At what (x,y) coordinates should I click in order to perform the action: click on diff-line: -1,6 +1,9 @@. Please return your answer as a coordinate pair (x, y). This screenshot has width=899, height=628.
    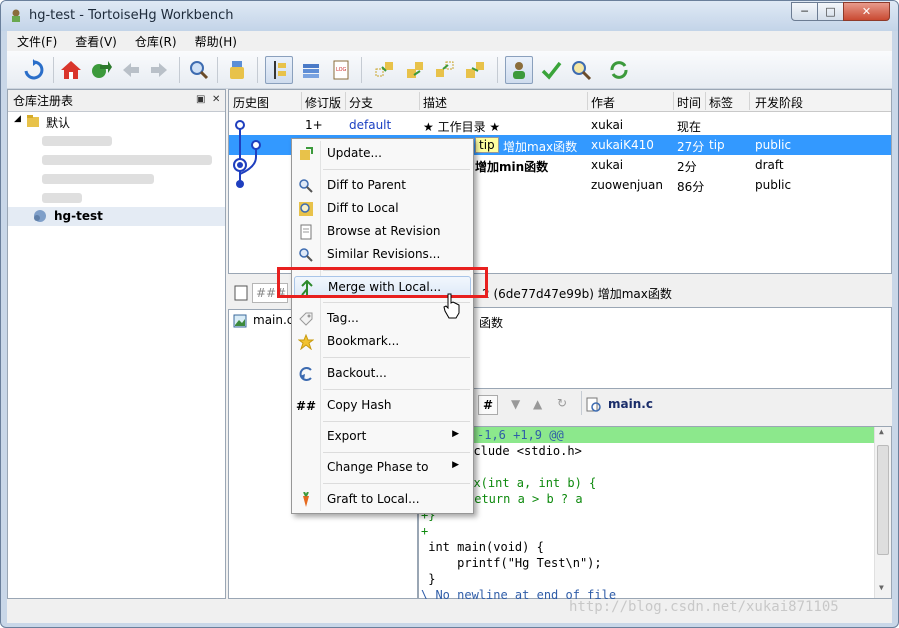
    Looking at the image, I should click on (655, 435).